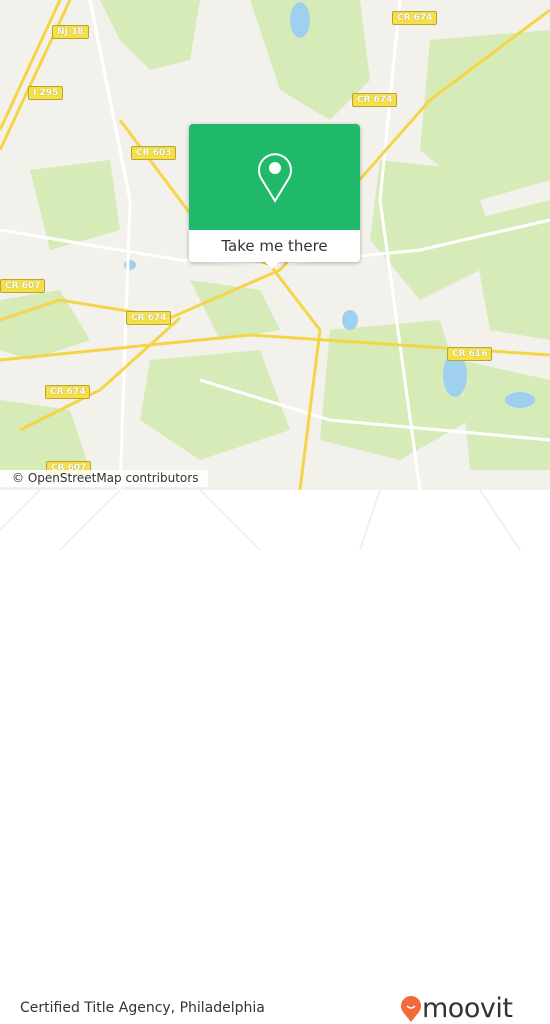  Describe the element at coordinates (70, 32) in the screenshot. I see `road-label: NJ 38` at that location.